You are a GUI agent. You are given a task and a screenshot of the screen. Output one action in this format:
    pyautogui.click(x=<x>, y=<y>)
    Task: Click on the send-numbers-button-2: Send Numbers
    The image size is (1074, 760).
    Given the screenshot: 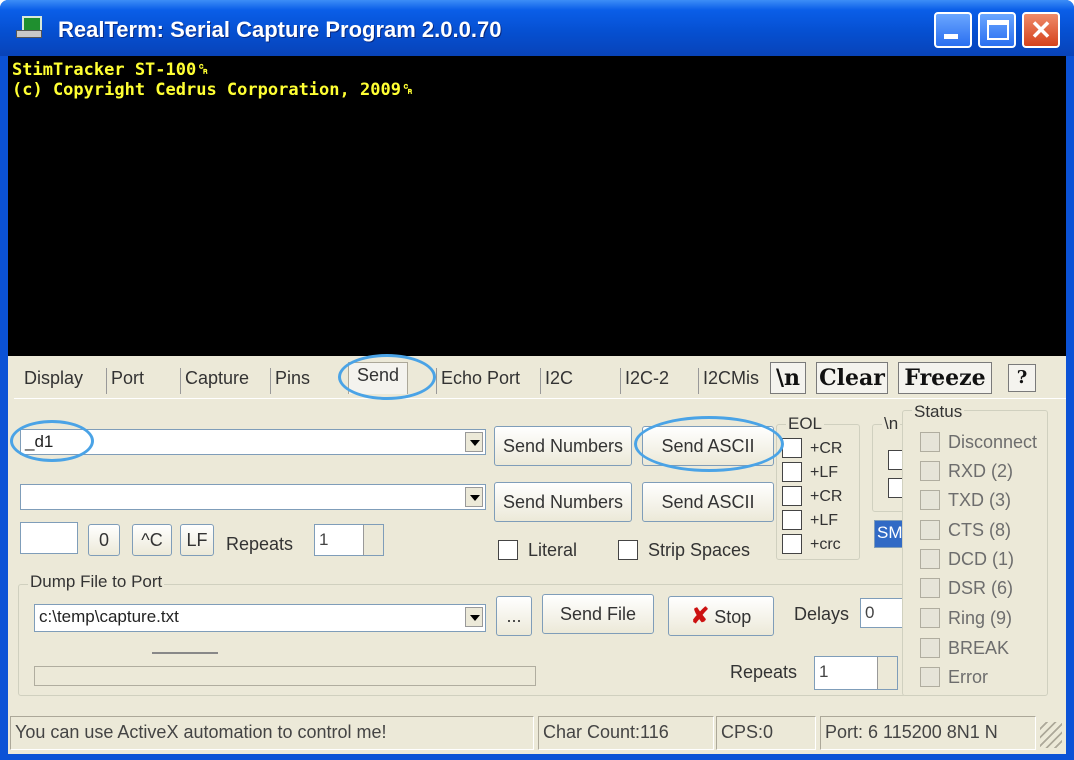 What is the action you would take?
    pyautogui.click(x=563, y=502)
    